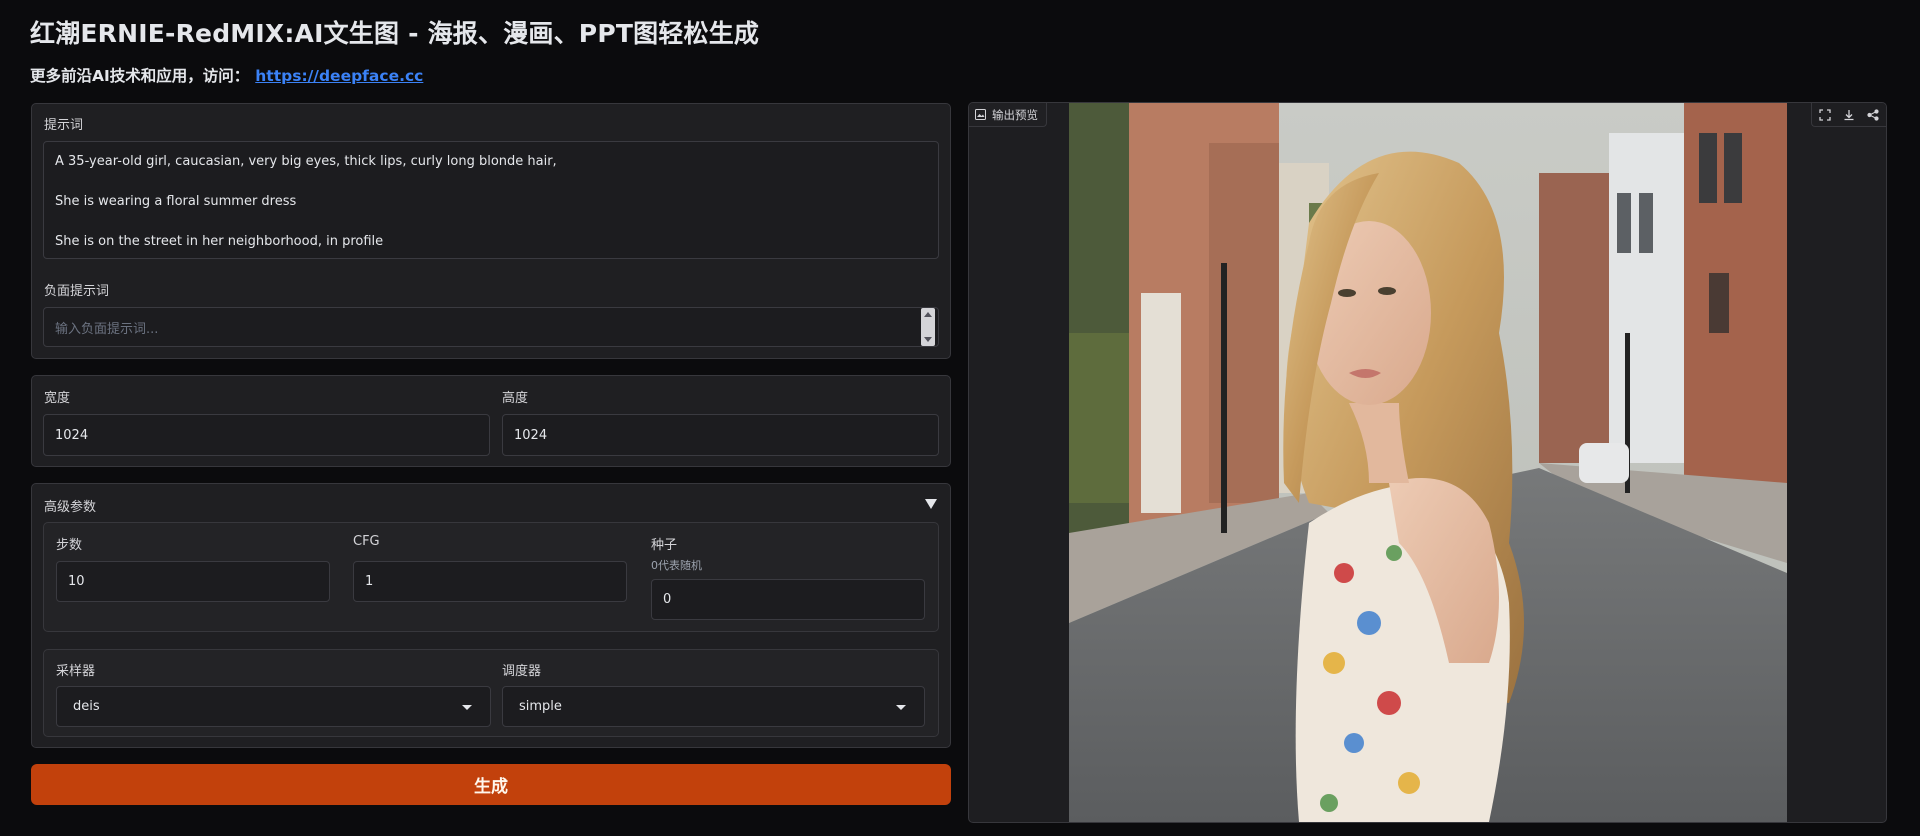  What do you see at coordinates (70, 505) in the screenshot?
I see `advanced-title: 高级参数` at bounding box center [70, 505].